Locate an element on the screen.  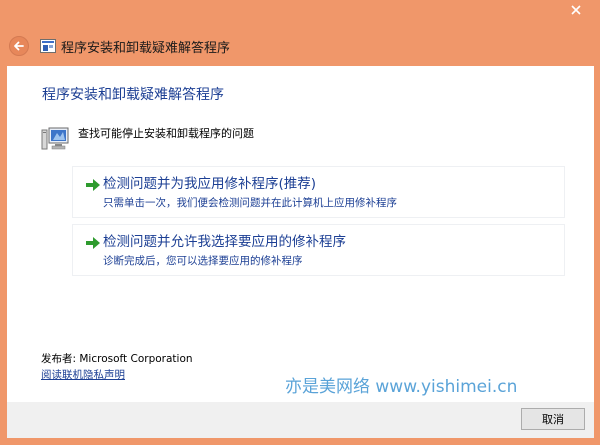
option-choose-fix: 检测问题并允许我选择要应用的修补程序 诊断完成后，您可以选择要应用的修补程序 is located at coordinates (318, 250).